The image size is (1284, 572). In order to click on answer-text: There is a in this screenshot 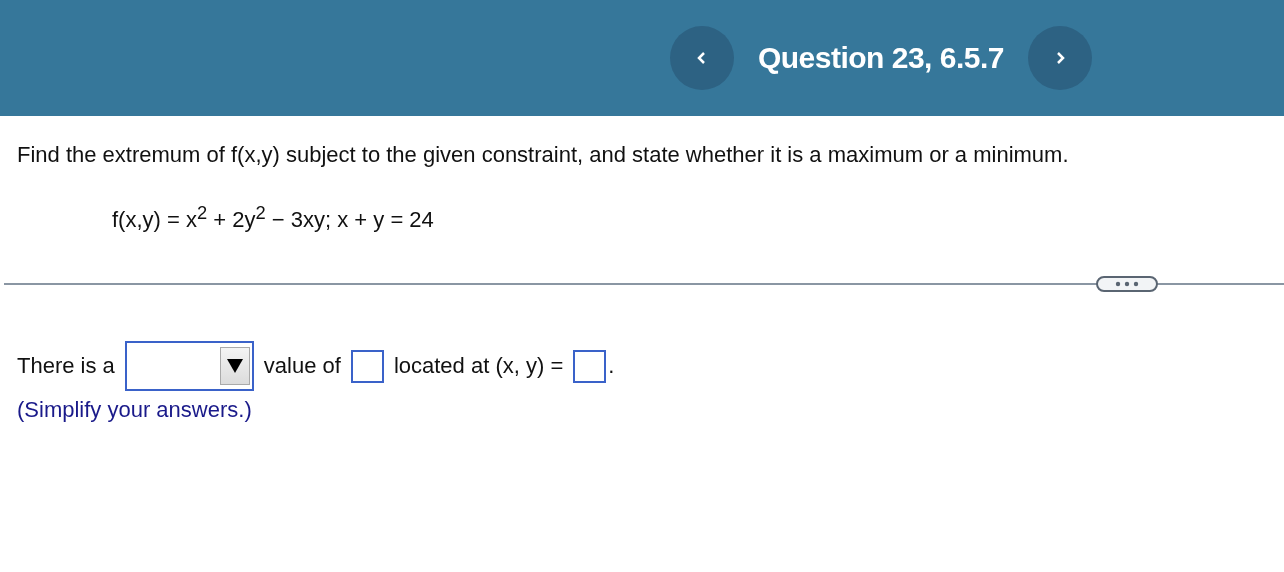, I will do `click(66, 366)`.